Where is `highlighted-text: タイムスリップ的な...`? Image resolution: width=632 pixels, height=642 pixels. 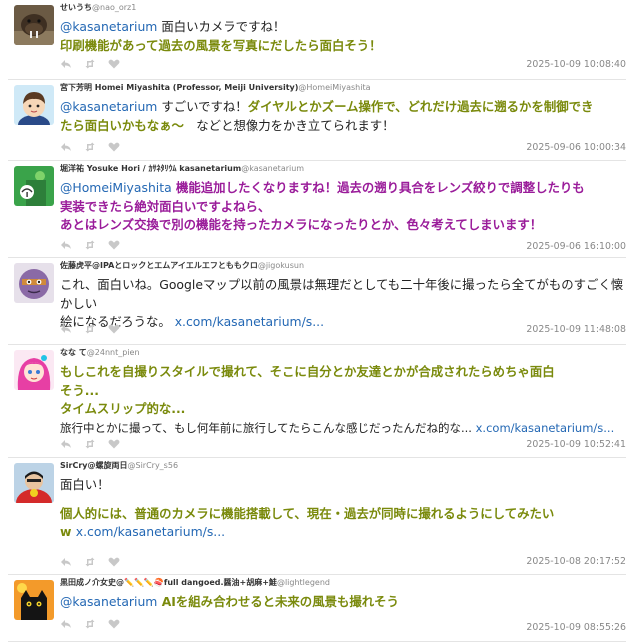 highlighted-text: タイムスリップ的な... is located at coordinates (123, 409).